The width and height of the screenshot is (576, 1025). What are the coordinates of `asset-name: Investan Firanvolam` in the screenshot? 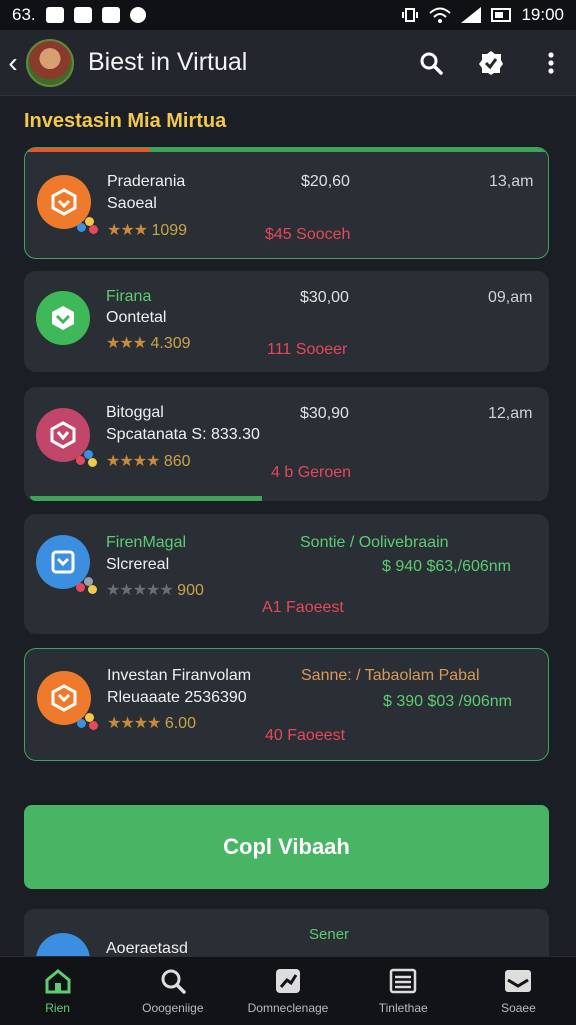 It's located at (179, 675).